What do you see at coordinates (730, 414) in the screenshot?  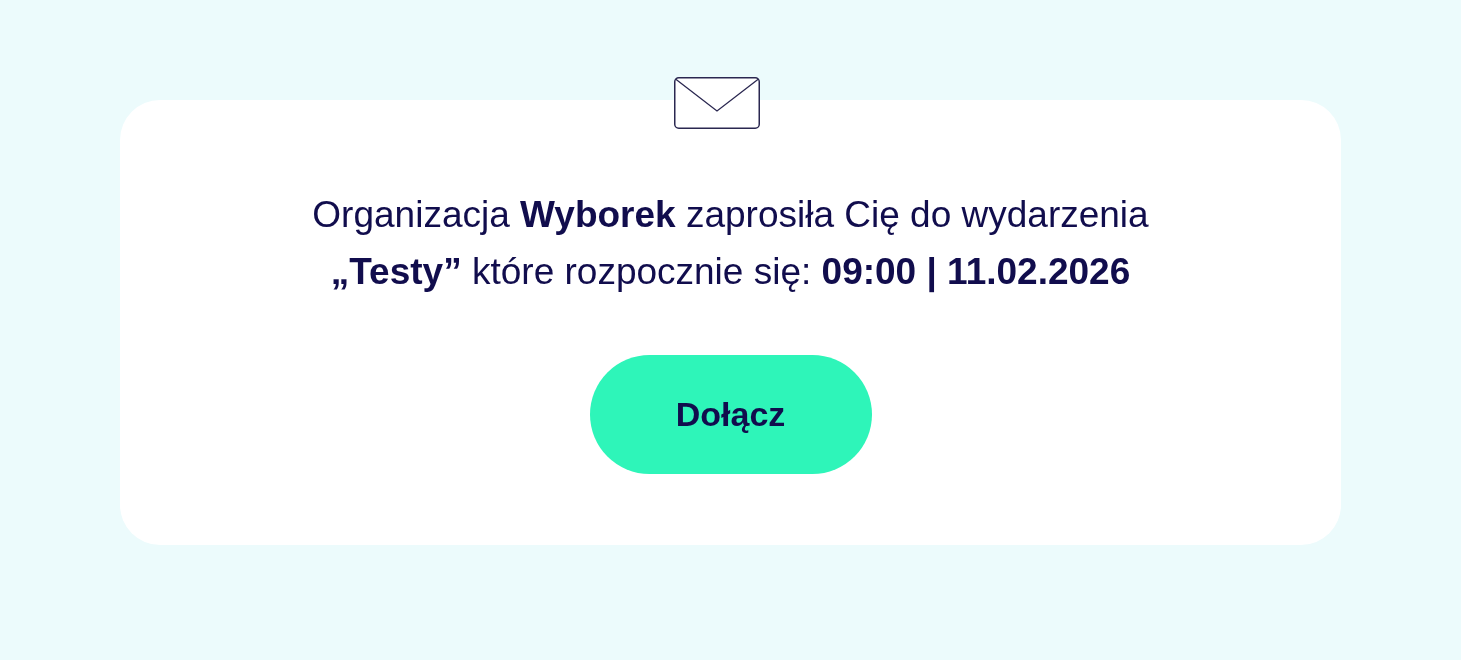 I see `join-button: Dołącz` at bounding box center [730, 414].